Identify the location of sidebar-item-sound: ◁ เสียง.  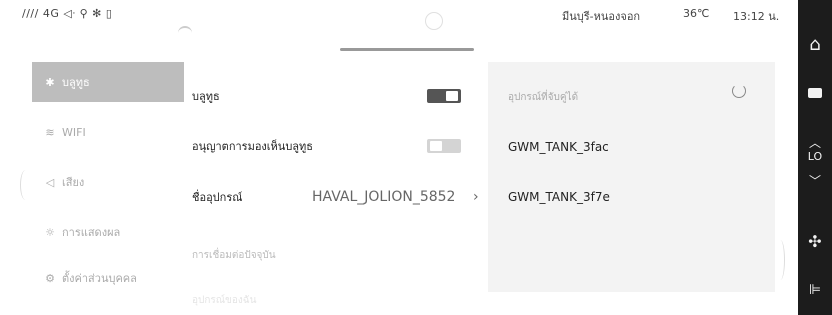
(107, 182).